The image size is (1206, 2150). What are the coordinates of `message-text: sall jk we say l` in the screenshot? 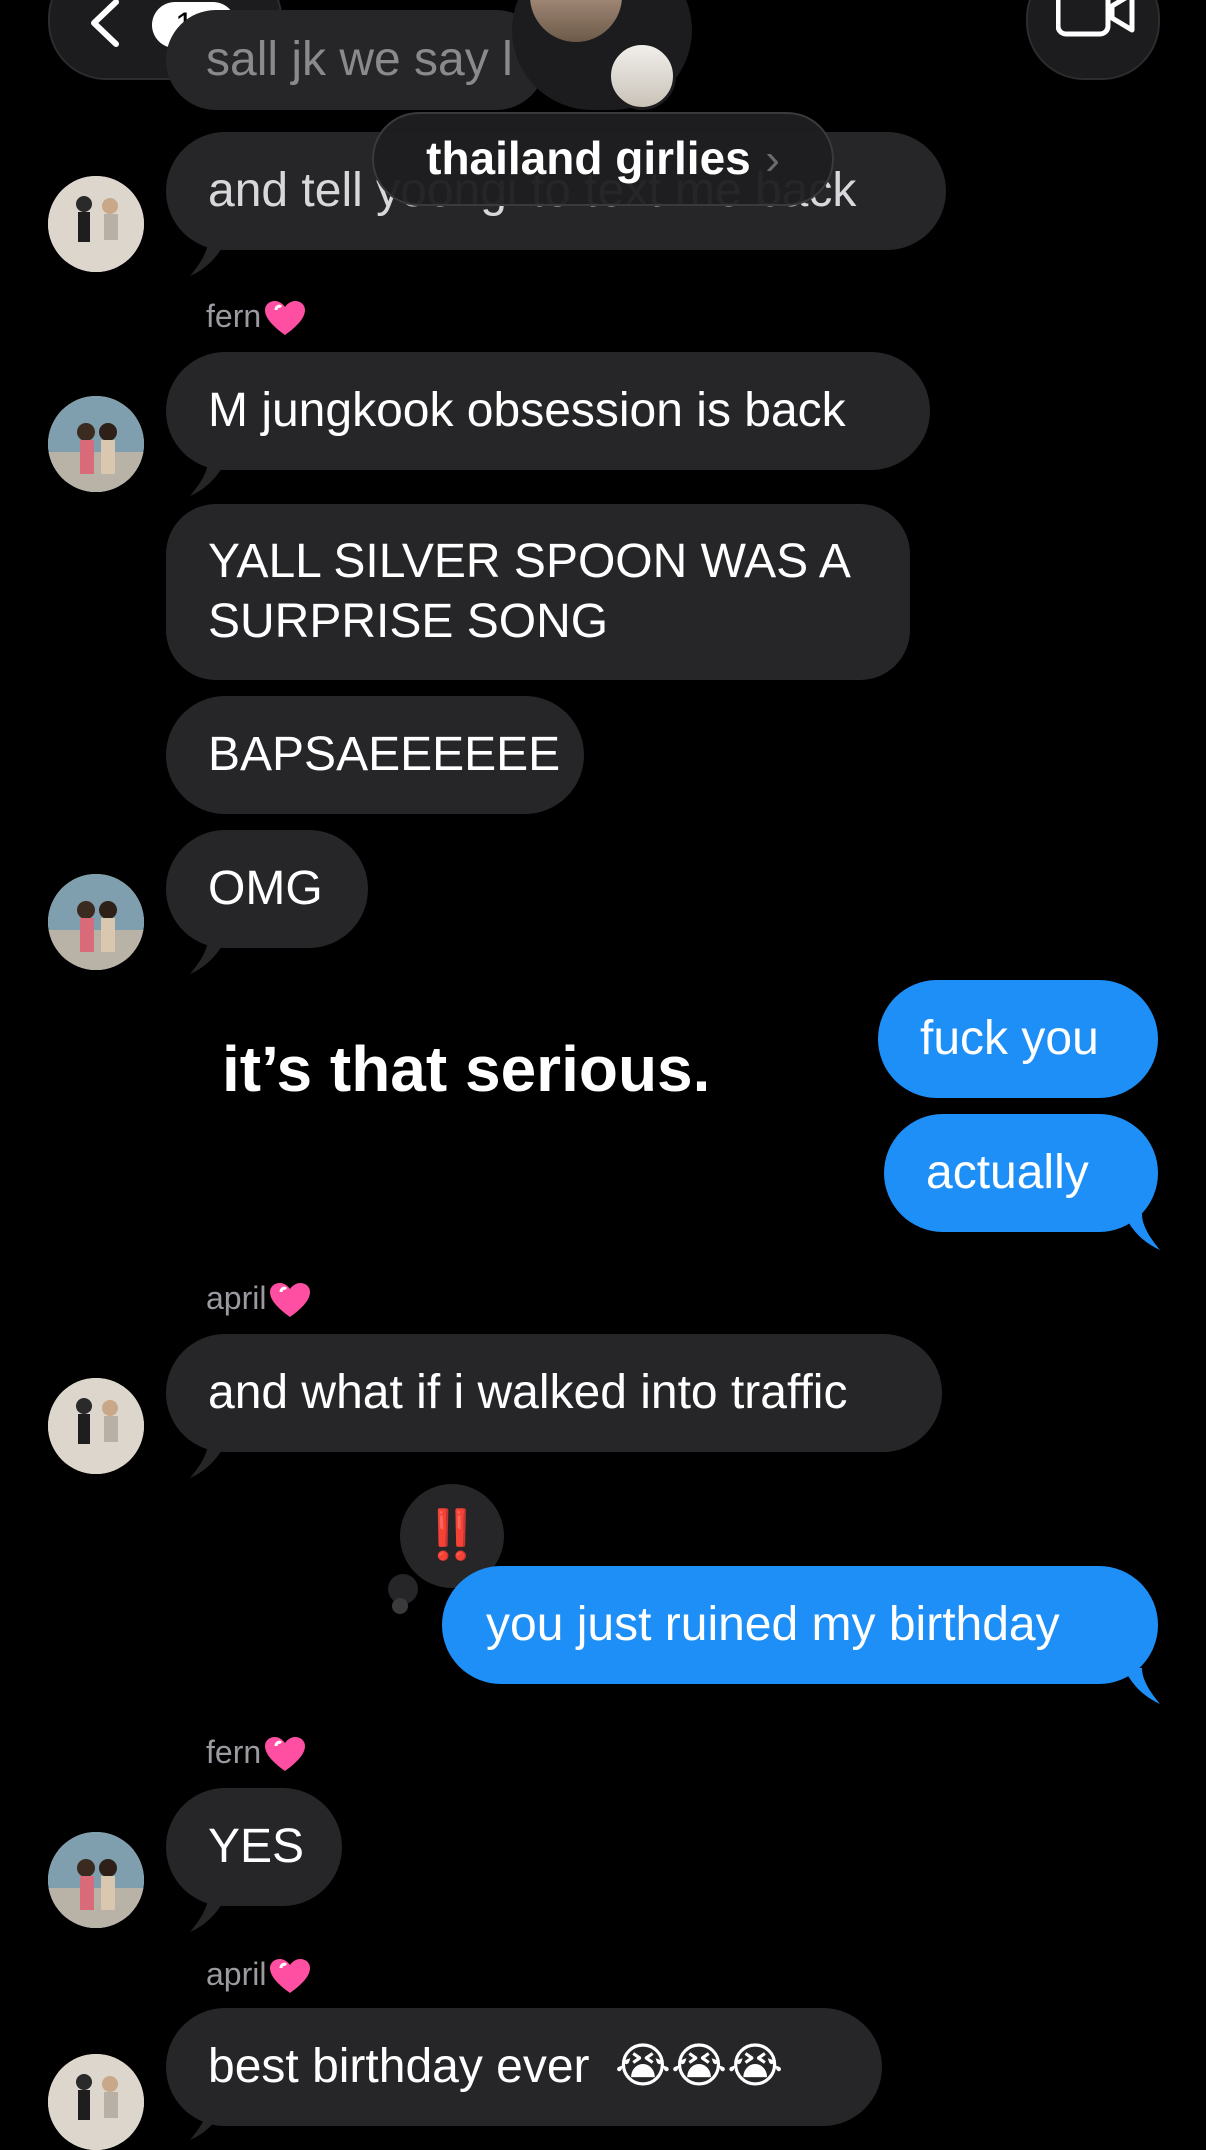 It's located at (359, 59).